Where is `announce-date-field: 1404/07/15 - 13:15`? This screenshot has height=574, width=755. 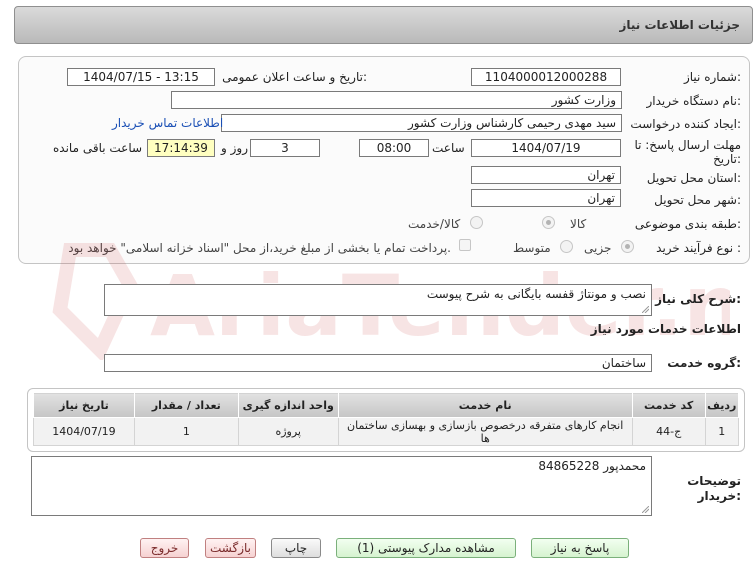
announce-date-field: 1404/07/15 - 13:15 is located at coordinates (141, 77).